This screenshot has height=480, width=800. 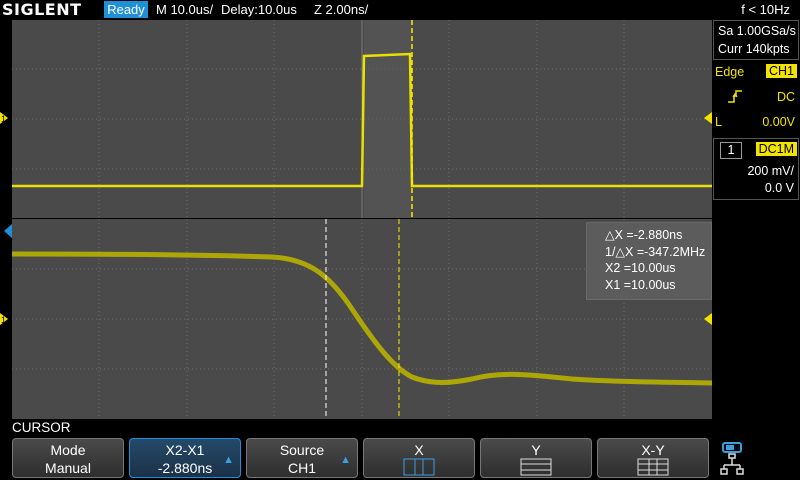 What do you see at coordinates (778, 122) in the screenshot?
I see `trigger-level: 0.00V` at bounding box center [778, 122].